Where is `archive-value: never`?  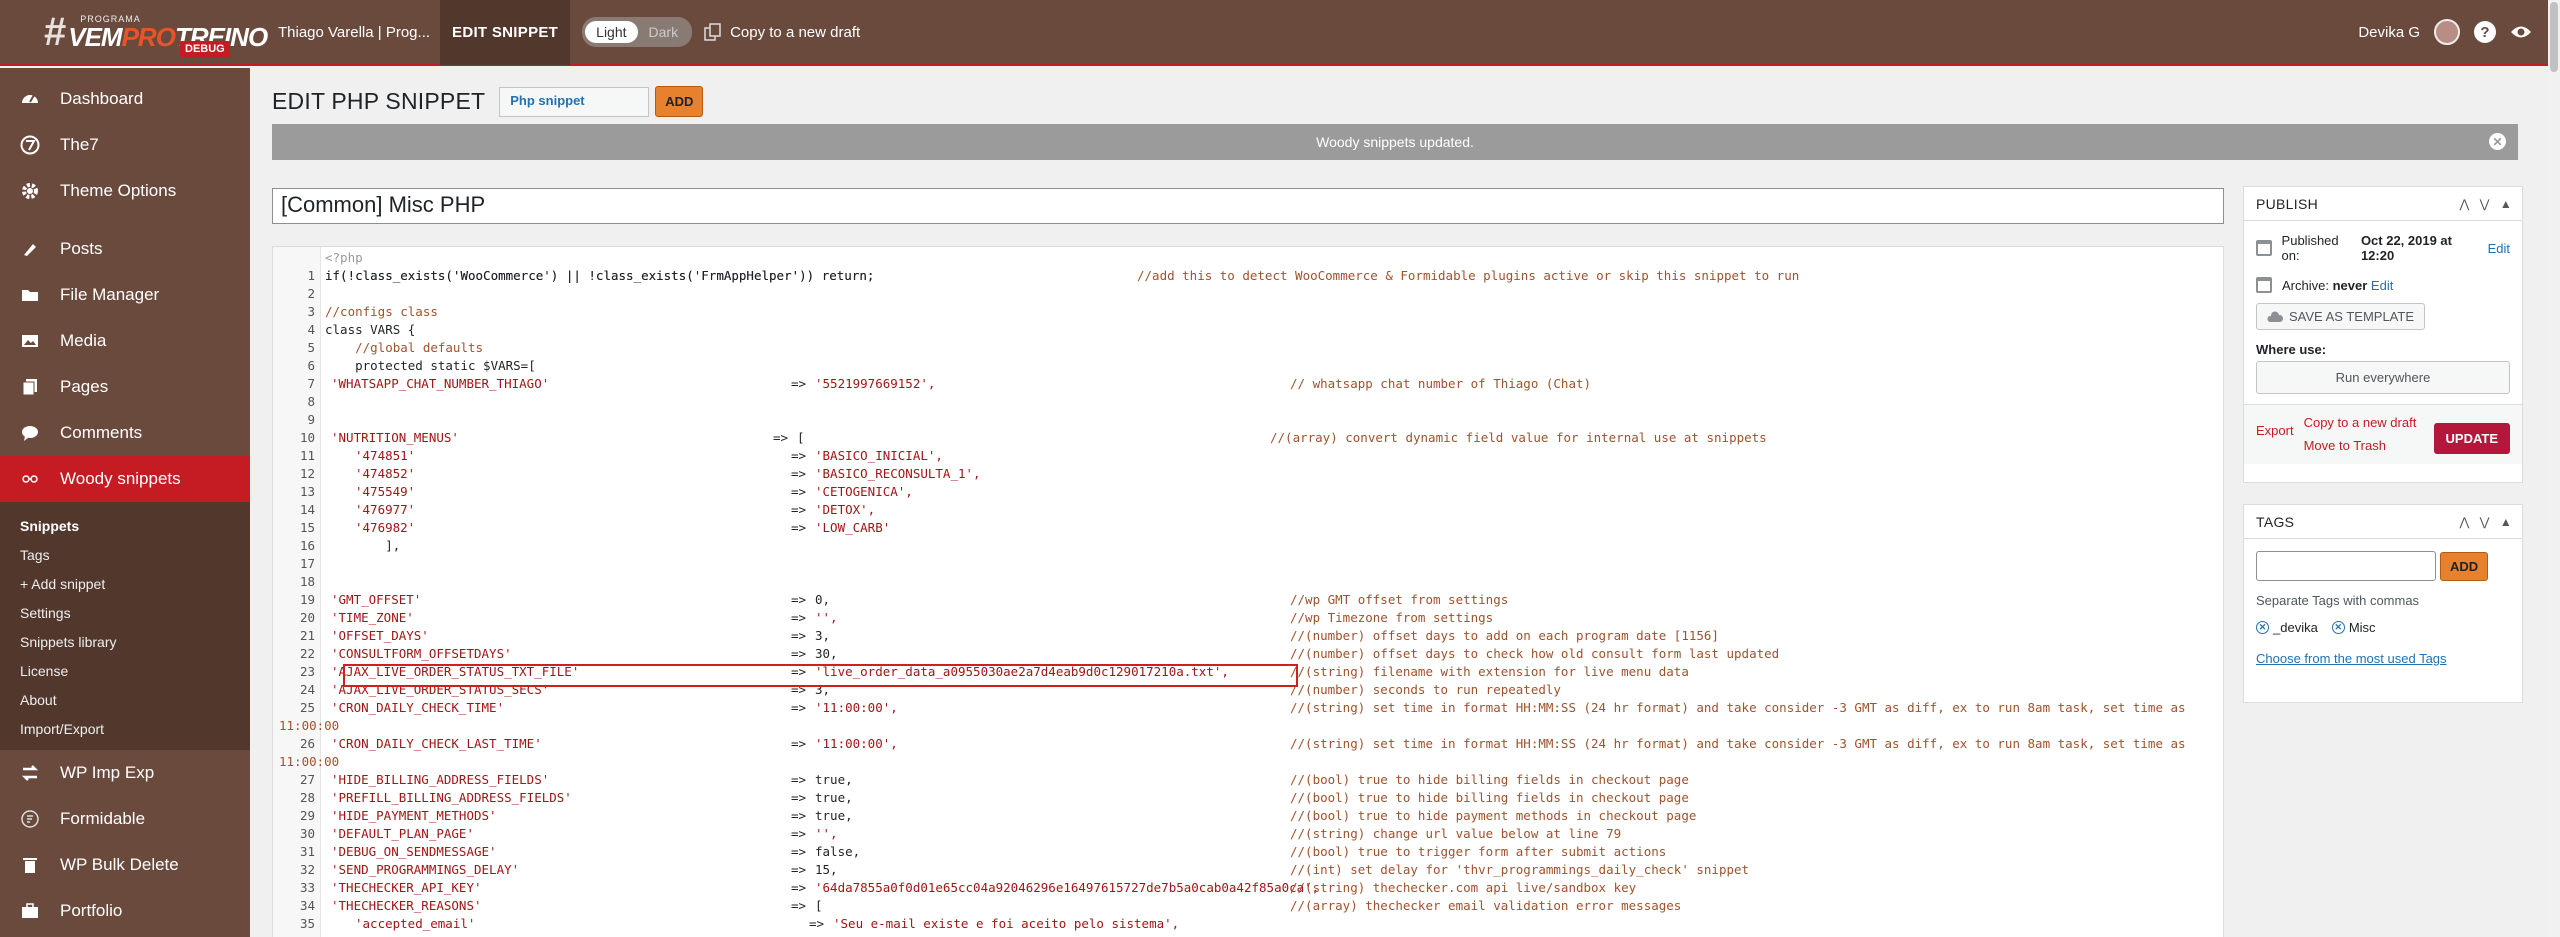 archive-value: never is located at coordinates (2350, 285).